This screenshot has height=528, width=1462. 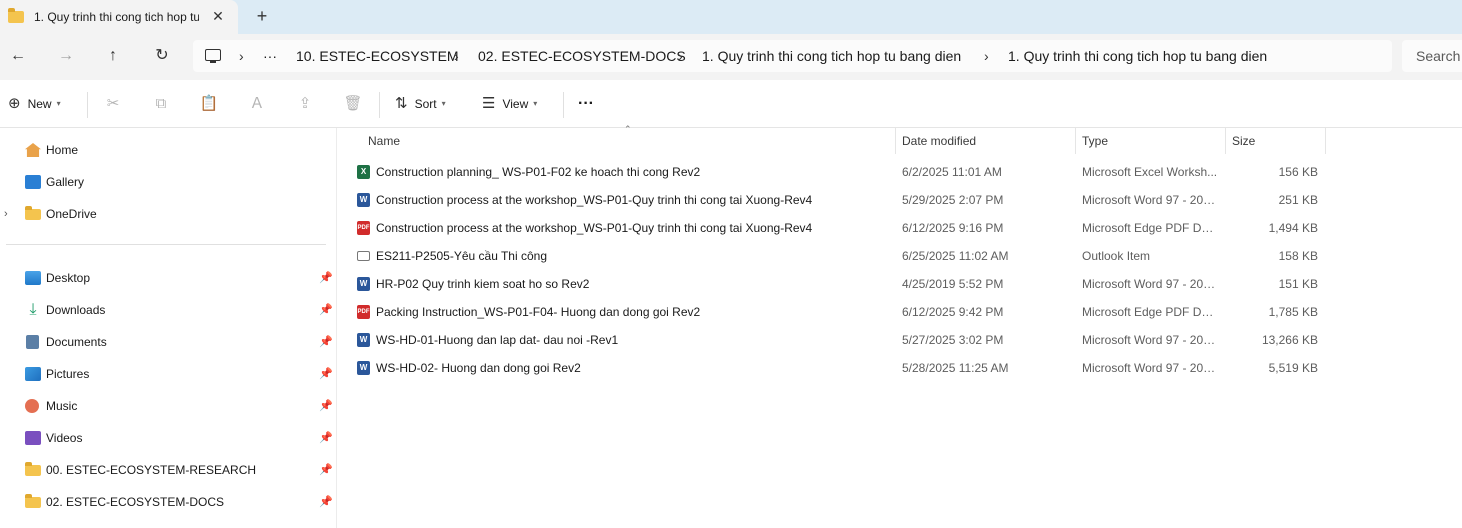 I want to click on sidebar-item-label: Pictures, so click(x=68, y=374).